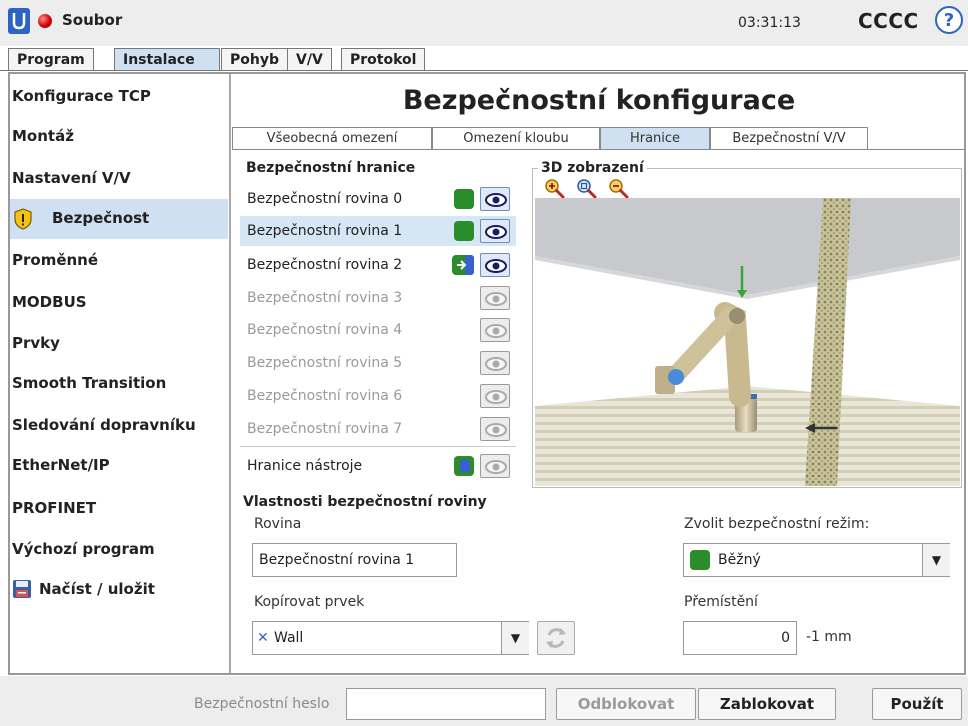 The height and width of the screenshot is (726, 968). Describe the element at coordinates (888, 21) in the screenshot. I see `robot-name: CCCC` at that location.